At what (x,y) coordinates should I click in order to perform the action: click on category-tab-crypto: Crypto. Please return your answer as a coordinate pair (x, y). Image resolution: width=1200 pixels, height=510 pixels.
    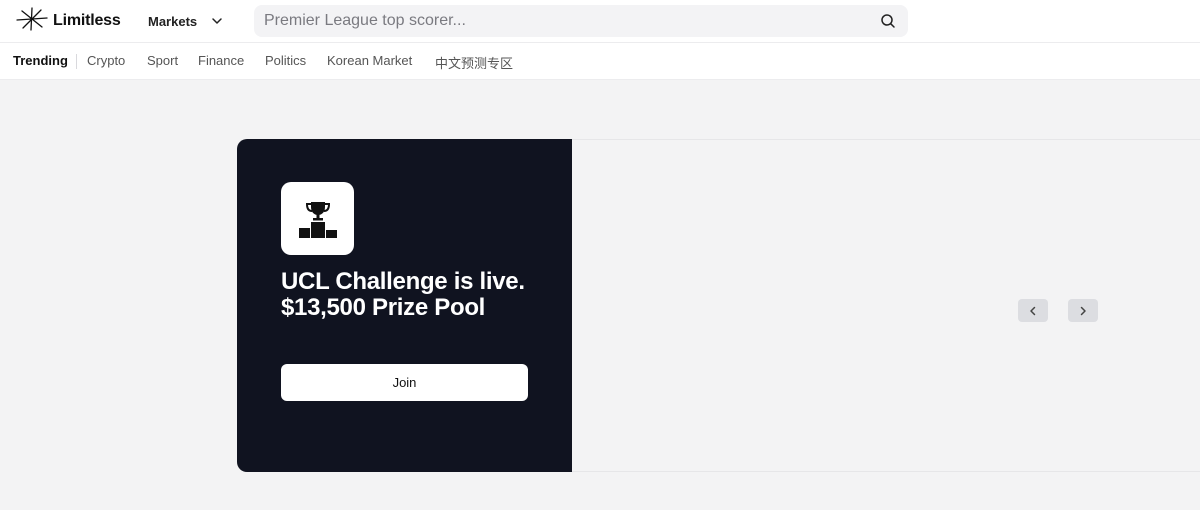
    Looking at the image, I should click on (106, 60).